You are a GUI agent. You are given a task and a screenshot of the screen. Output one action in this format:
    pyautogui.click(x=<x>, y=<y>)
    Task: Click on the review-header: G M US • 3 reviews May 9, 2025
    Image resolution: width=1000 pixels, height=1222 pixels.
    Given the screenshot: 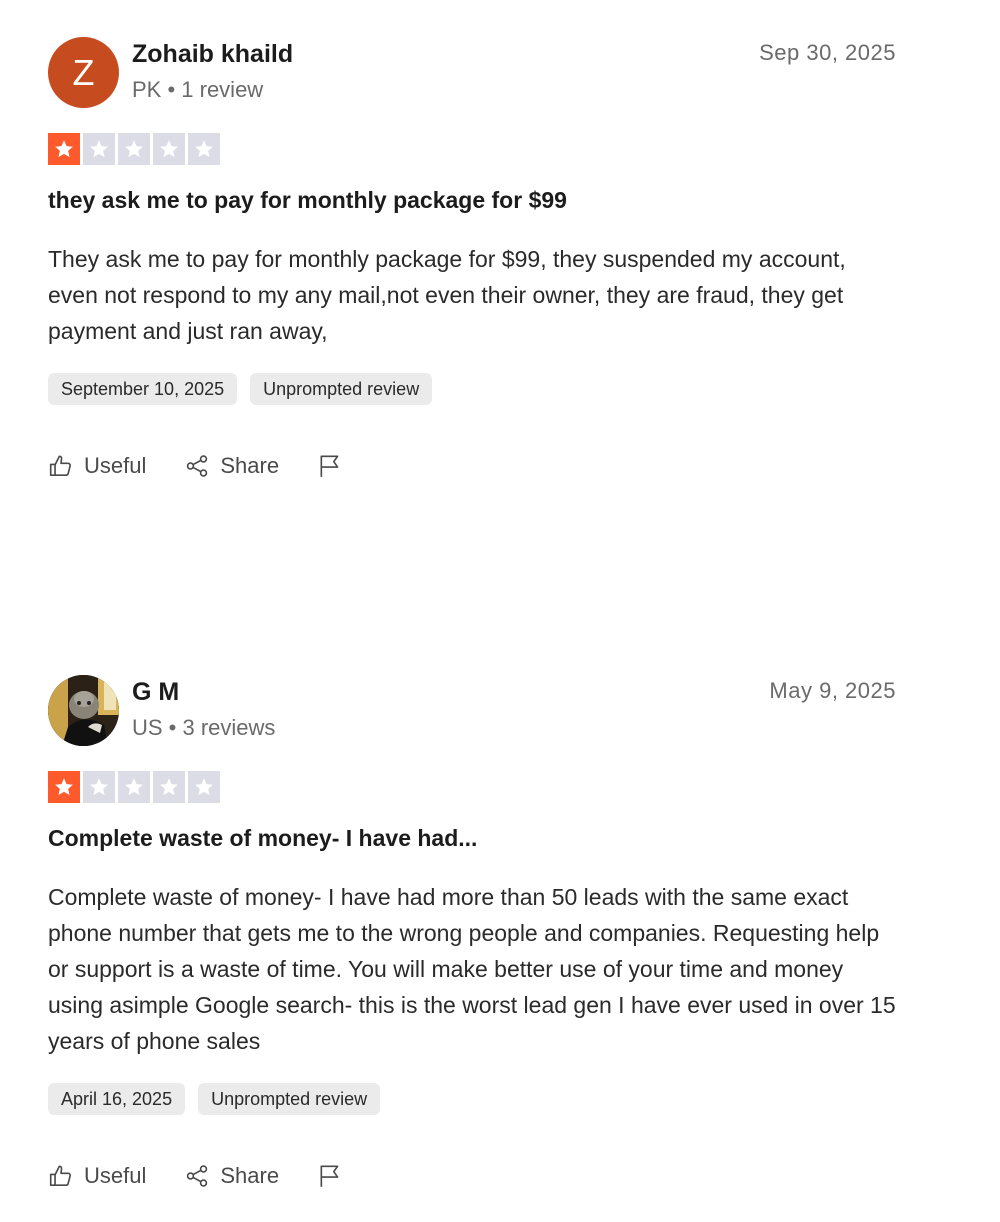 What is the action you would take?
    pyautogui.click(x=472, y=710)
    